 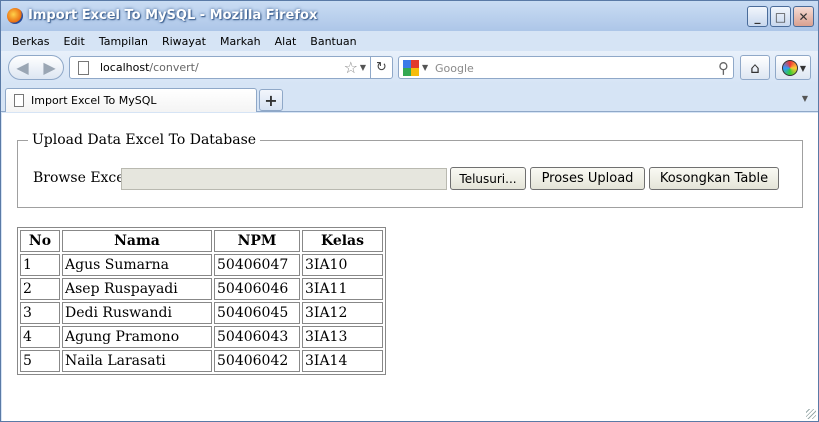 What do you see at coordinates (137, 289) in the screenshot?
I see `cell-nama: Asep Ruspayadi` at bounding box center [137, 289].